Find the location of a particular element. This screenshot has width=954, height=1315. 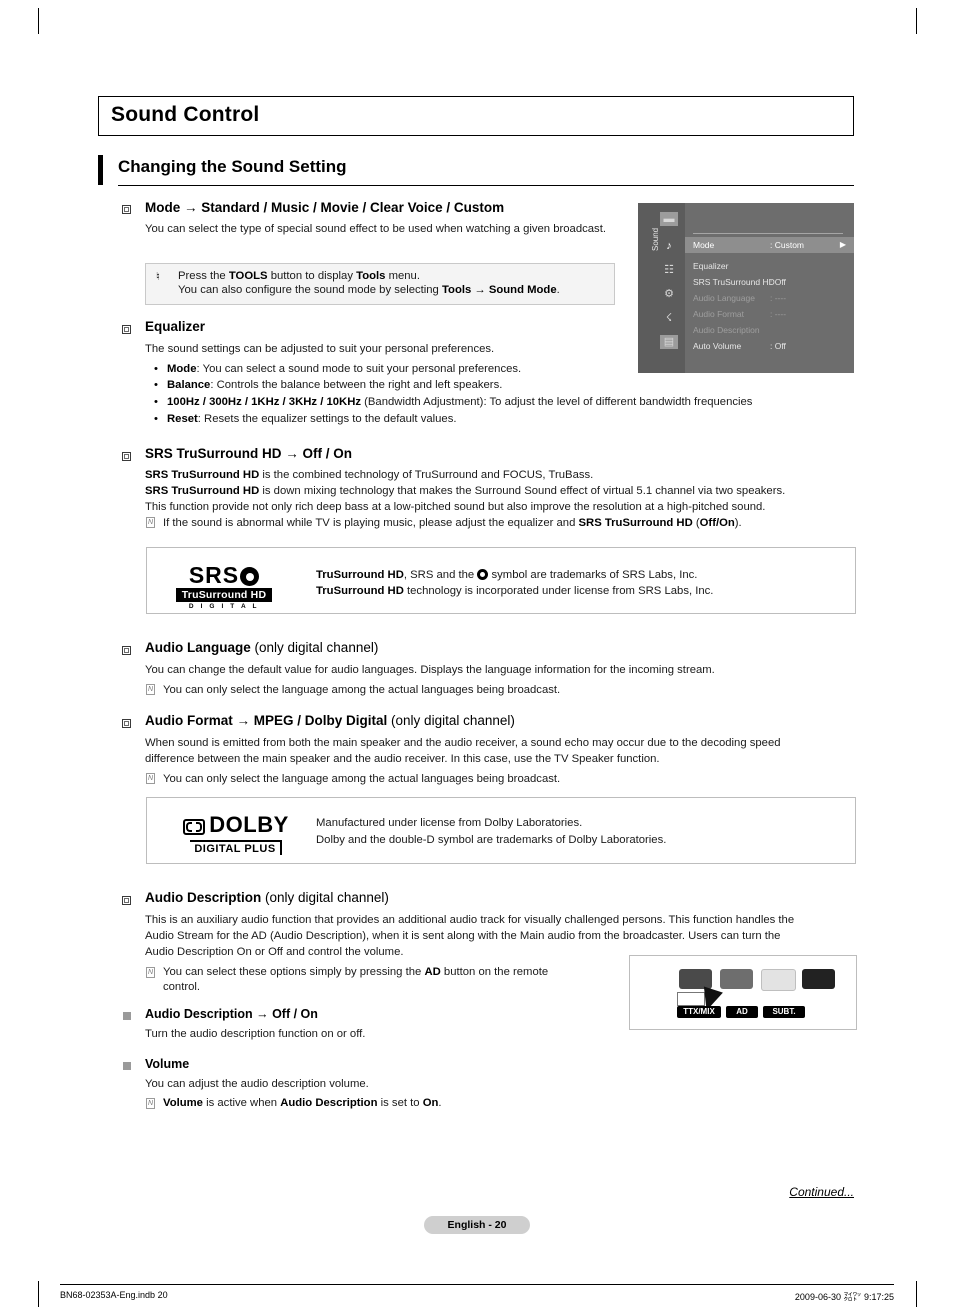

srs-legal-l1-b: TruSurround HD is located at coordinates (360, 575).